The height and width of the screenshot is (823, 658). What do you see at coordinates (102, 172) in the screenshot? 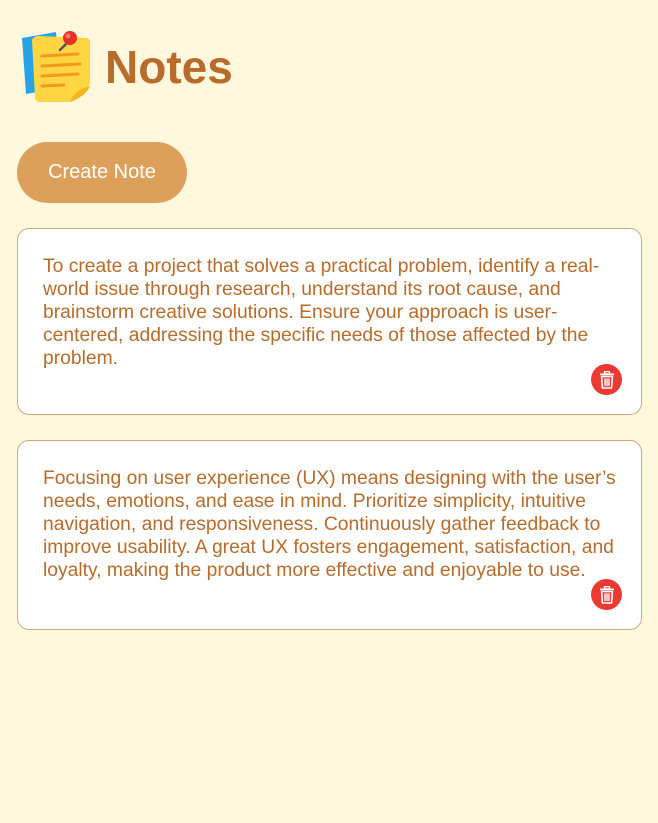
I see `create-note-button: Create Note` at bounding box center [102, 172].